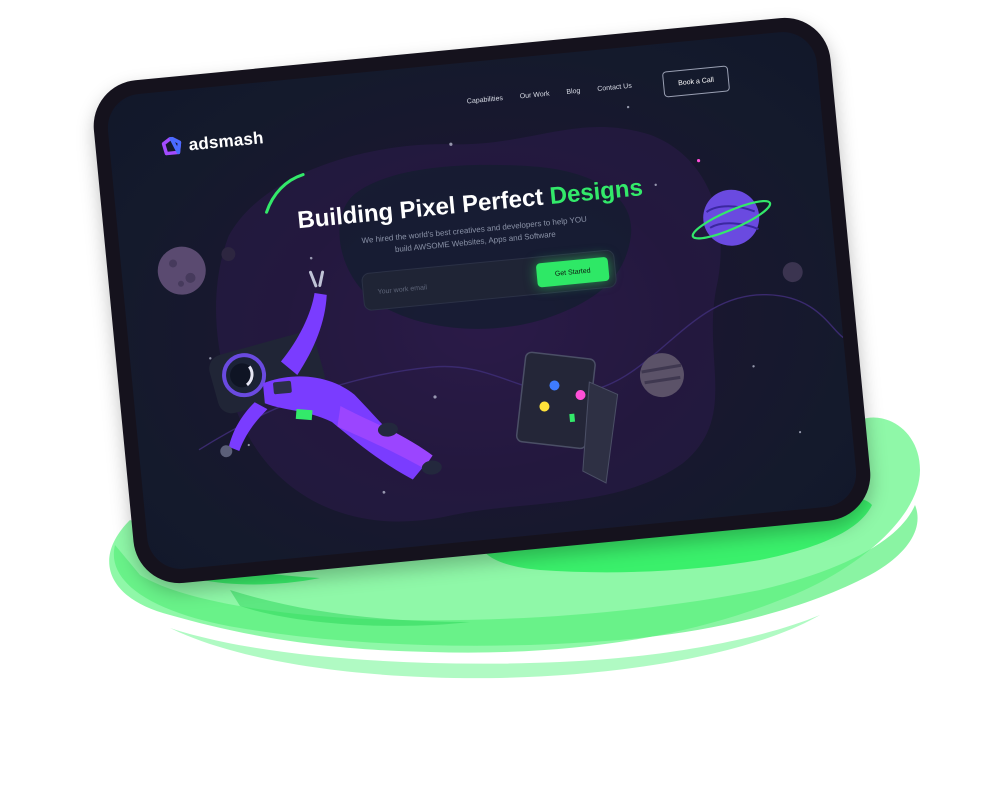 The width and height of the screenshot is (985, 790). I want to click on get-started-button: Get Started, so click(572, 272).